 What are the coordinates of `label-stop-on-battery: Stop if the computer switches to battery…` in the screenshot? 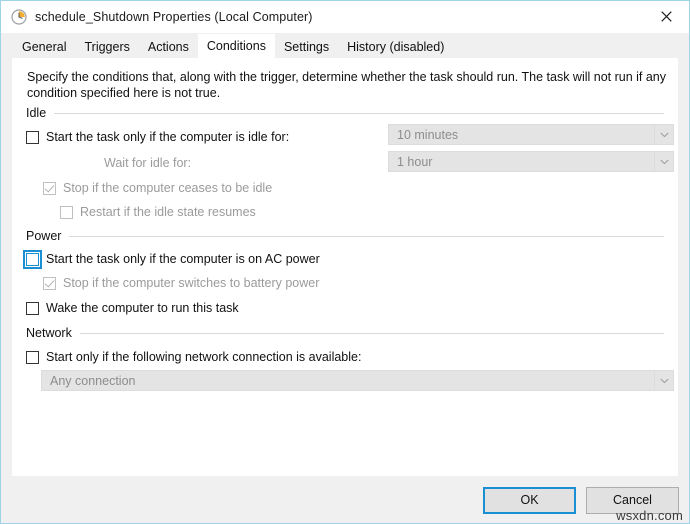 It's located at (191, 283).